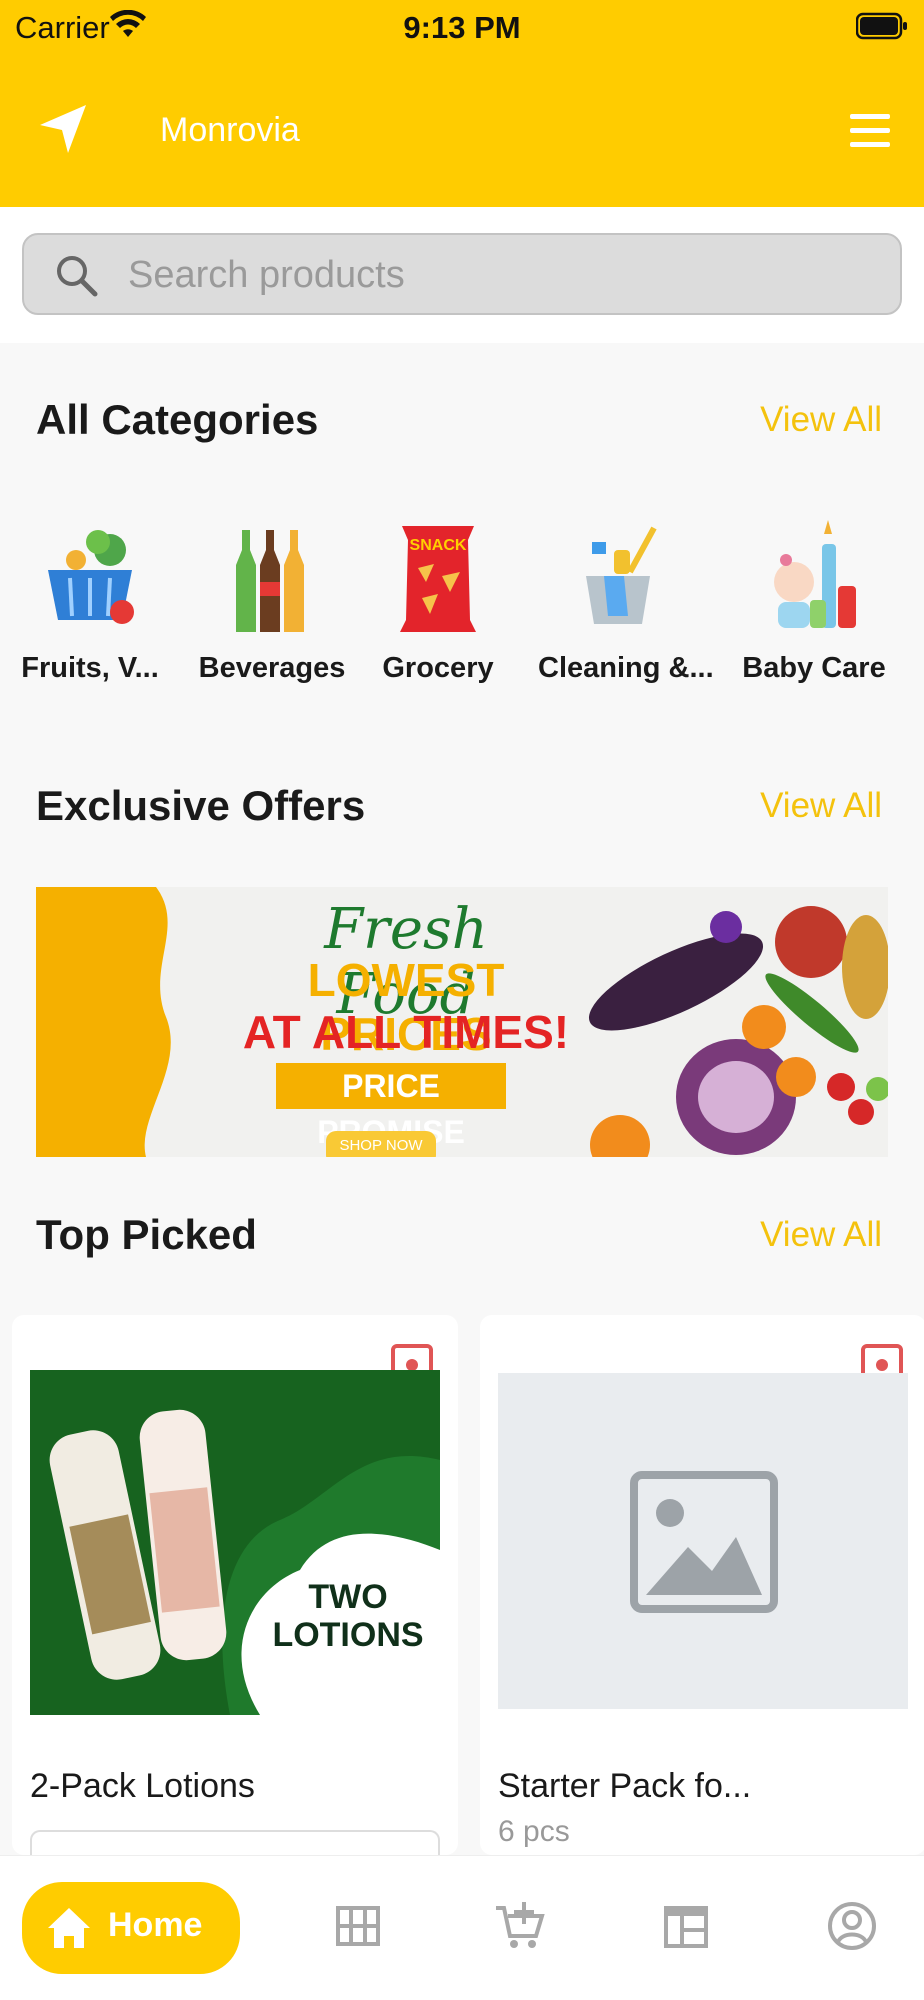 This screenshot has width=924, height=2000. I want to click on status-time: 9:13 PM, so click(462, 27).